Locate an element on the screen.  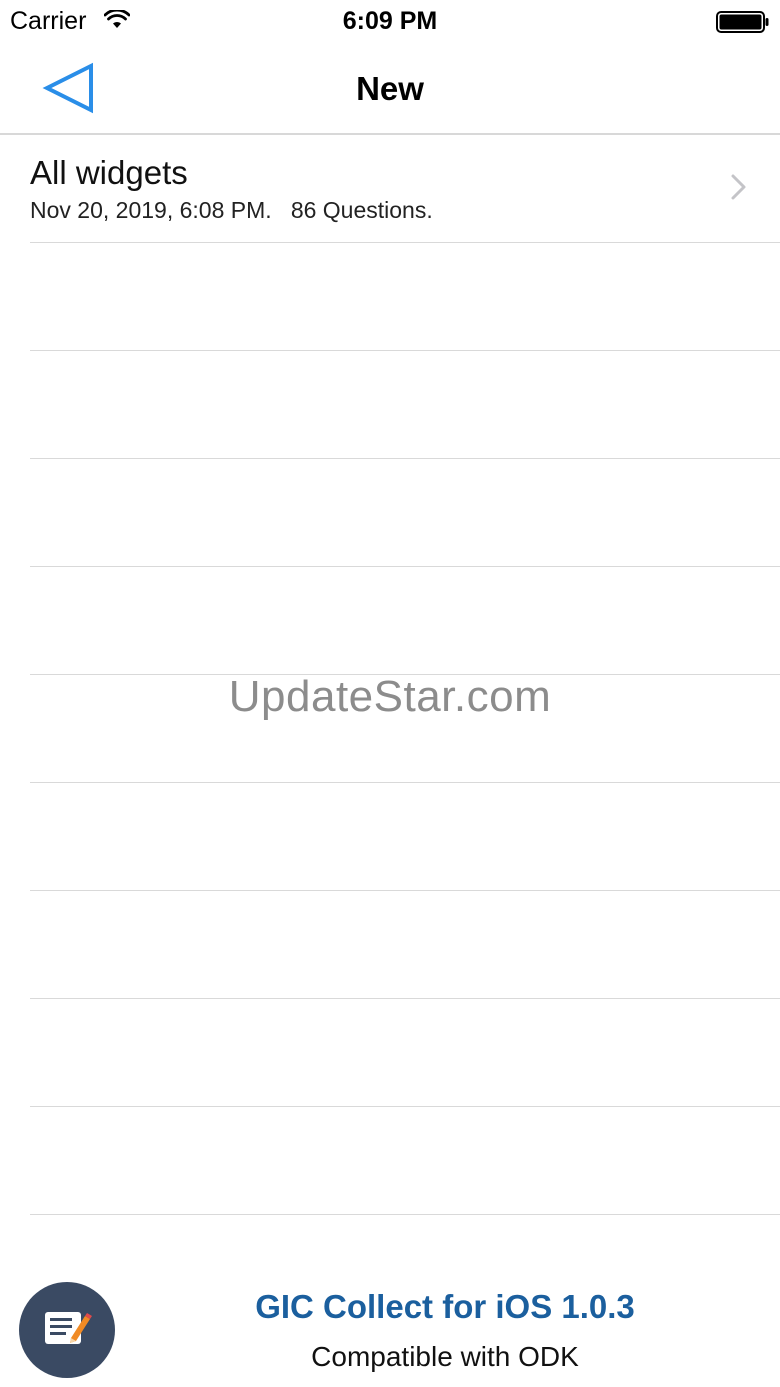
status-time: 6:09 PM is located at coordinates (390, 21).